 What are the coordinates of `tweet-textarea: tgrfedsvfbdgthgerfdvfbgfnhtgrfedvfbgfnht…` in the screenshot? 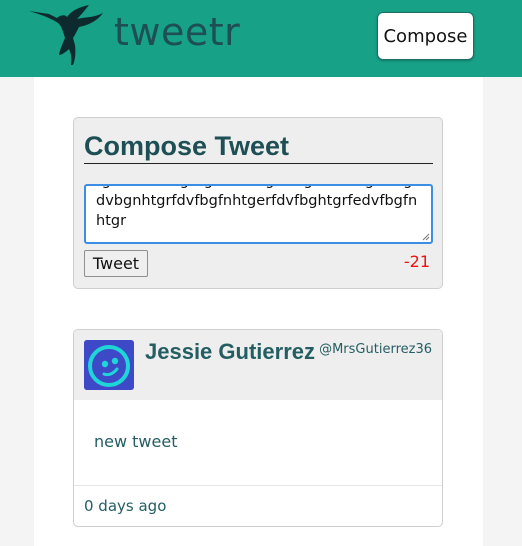 It's located at (258, 214).